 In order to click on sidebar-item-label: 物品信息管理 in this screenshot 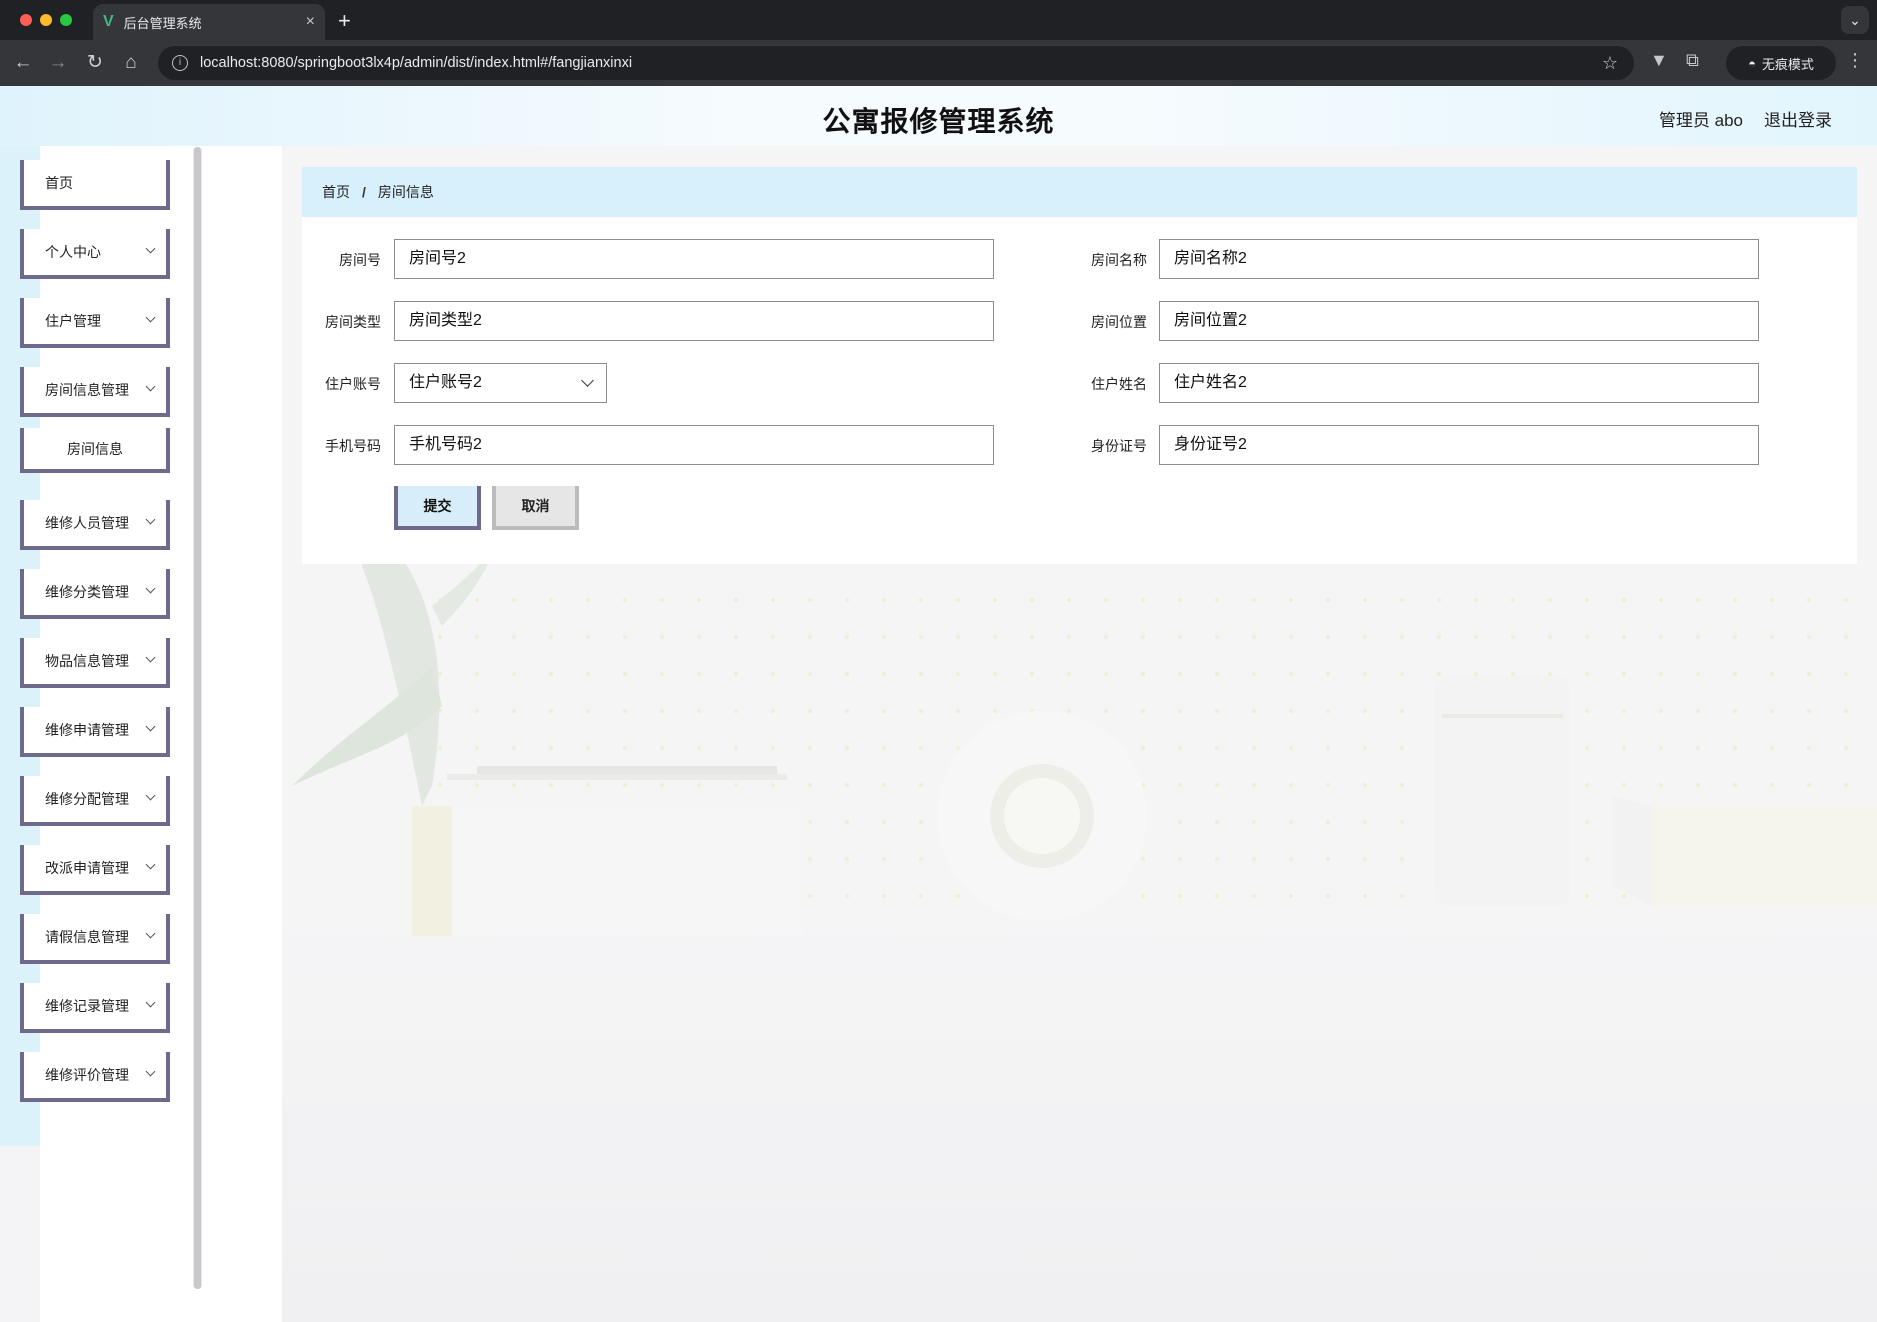, I will do `click(87, 661)`.